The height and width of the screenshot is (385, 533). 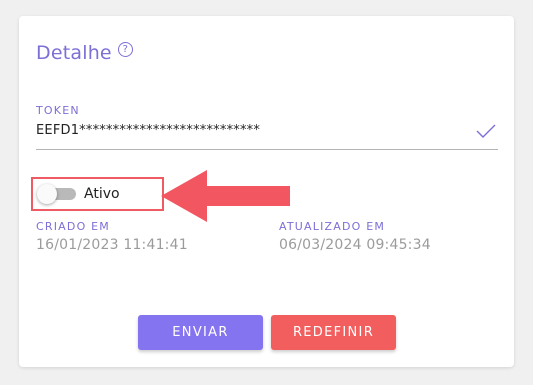 I want to click on annotation-arrow-icon, so click(x=225, y=196).